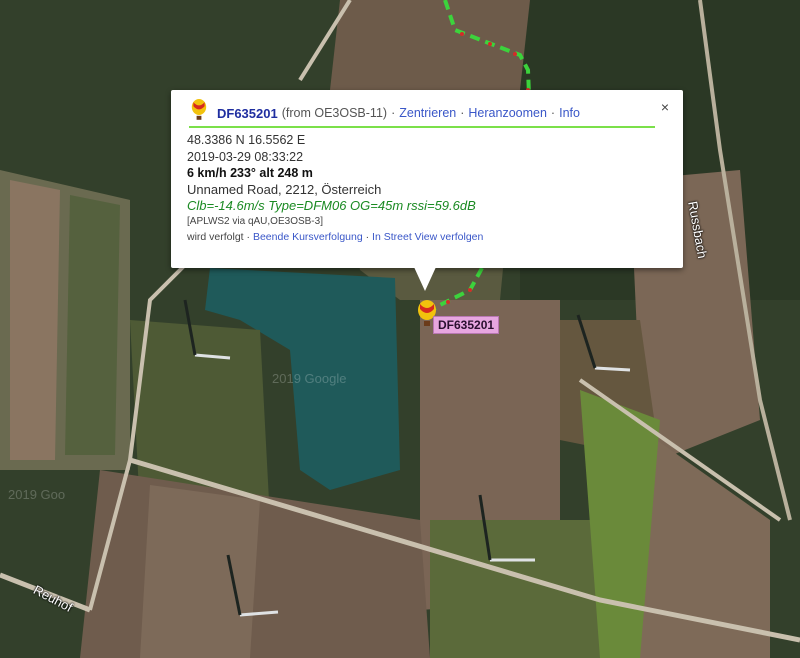  I want to click on field-left-stripe, so click(35, 320).